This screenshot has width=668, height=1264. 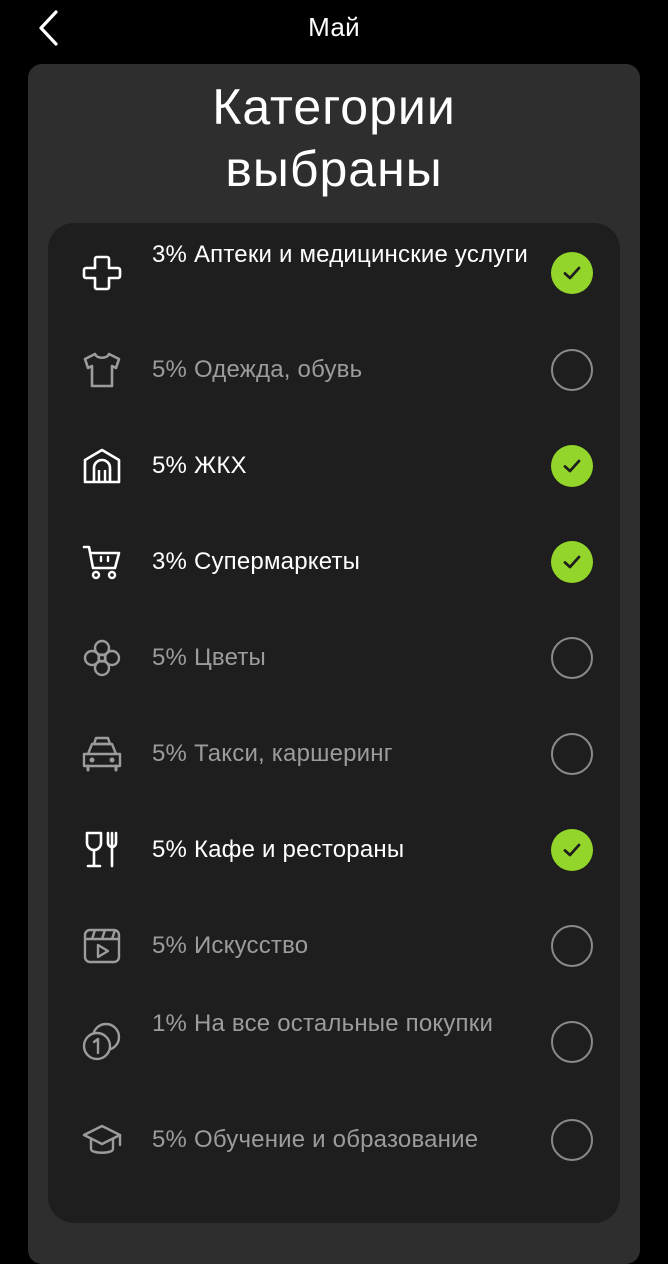 What do you see at coordinates (102, 946) in the screenshot?
I see `video-clapper-icon` at bounding box center [102, 946].